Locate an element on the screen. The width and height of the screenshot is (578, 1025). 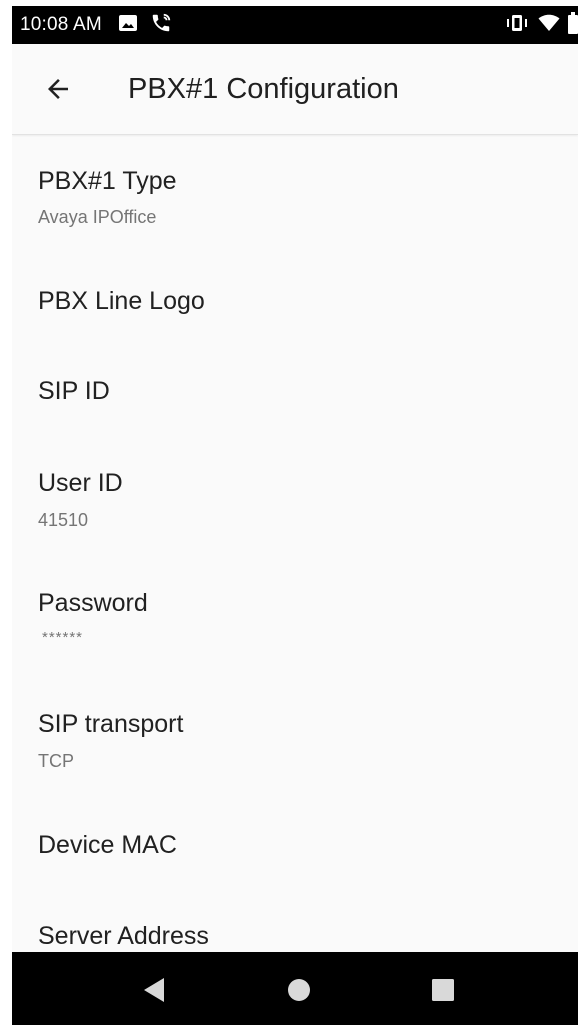
pref-sip-transport: SIP transport TCP is located at coordinates (295, 734).